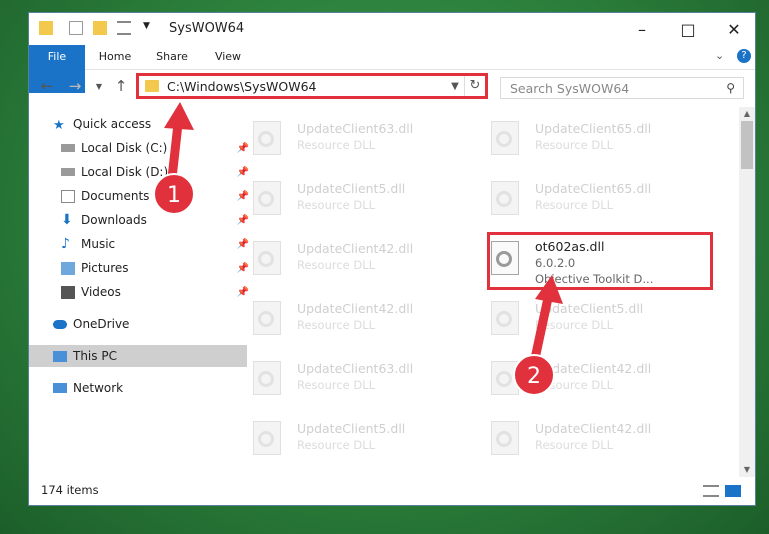 This screenshot has width=769, height=534. I want to click on step-badge-1: 1, so click(174, 194).